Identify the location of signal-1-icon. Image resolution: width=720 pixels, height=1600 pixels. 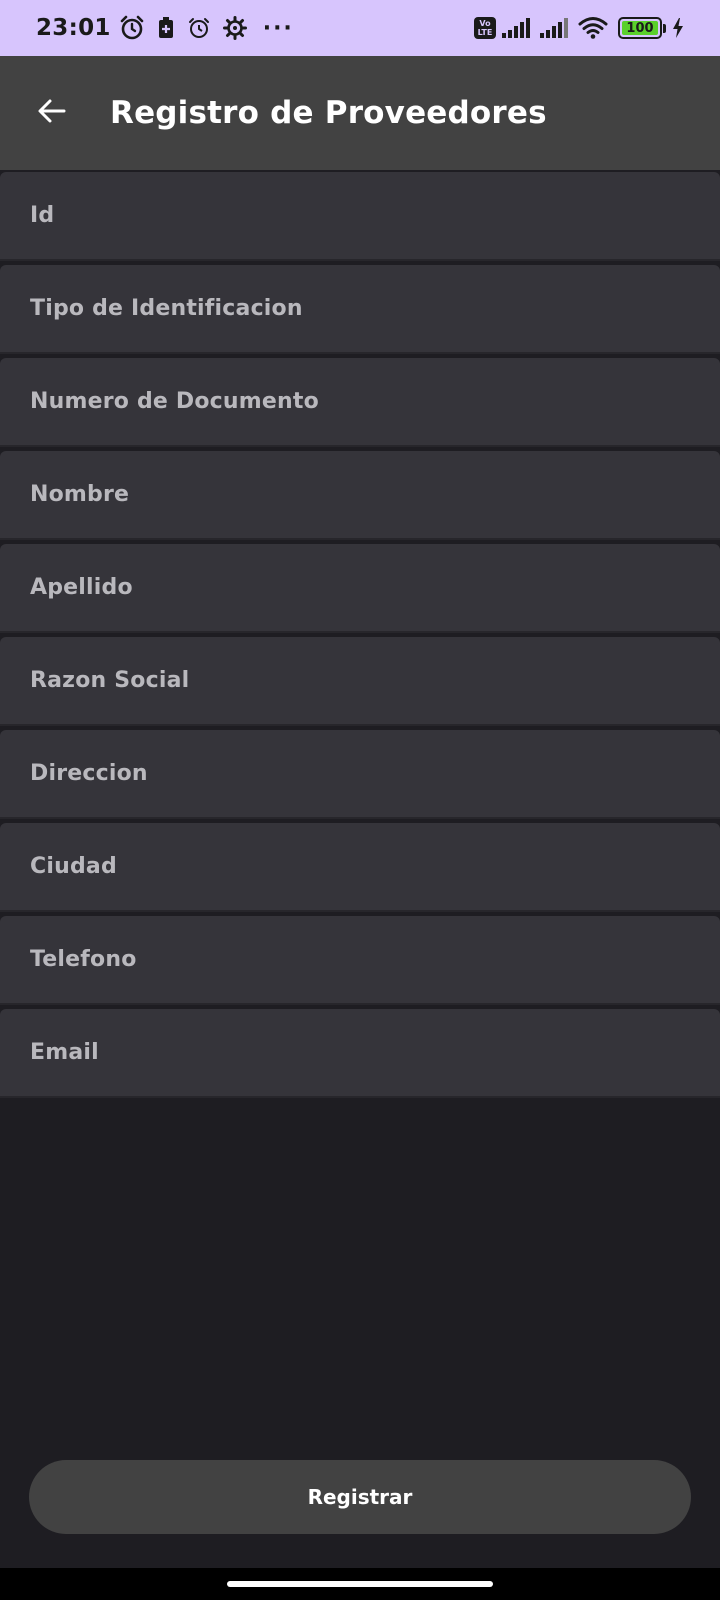
(517, 28).